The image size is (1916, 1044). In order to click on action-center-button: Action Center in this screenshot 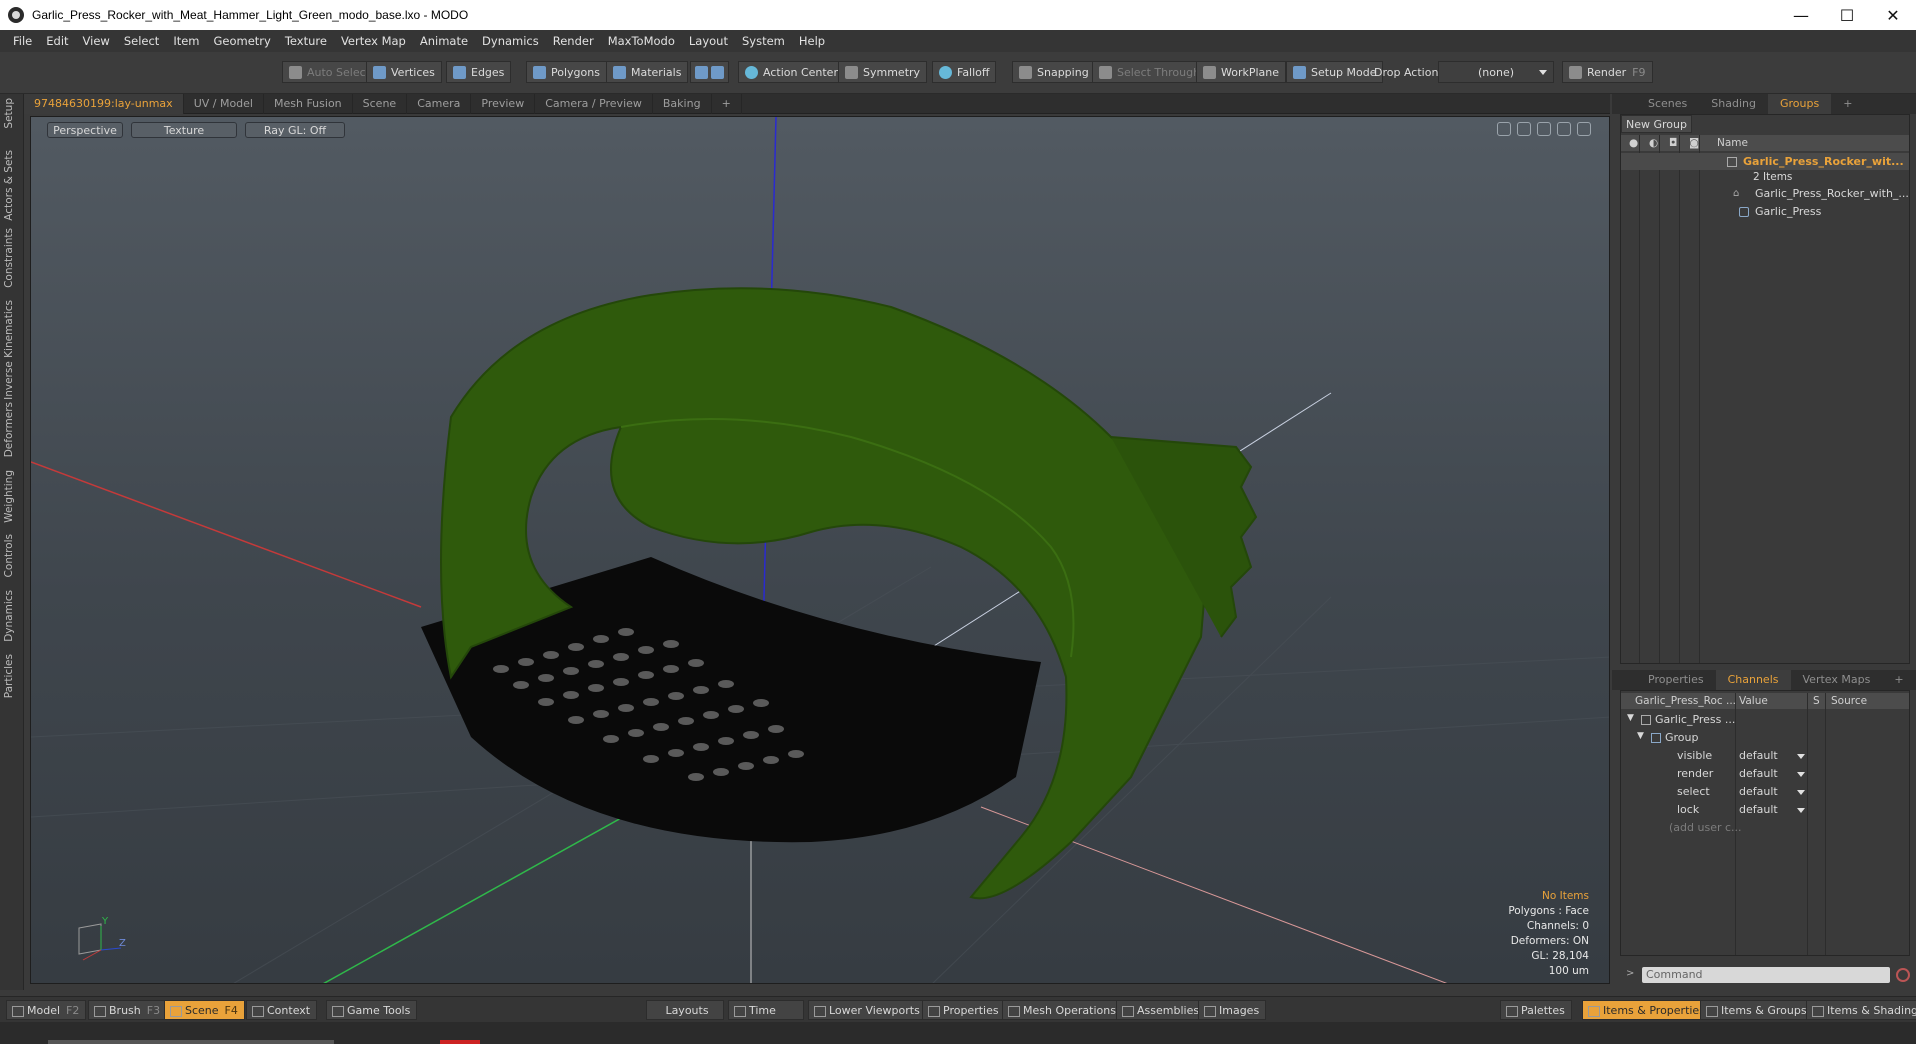, I will do `click(791, 72)`.